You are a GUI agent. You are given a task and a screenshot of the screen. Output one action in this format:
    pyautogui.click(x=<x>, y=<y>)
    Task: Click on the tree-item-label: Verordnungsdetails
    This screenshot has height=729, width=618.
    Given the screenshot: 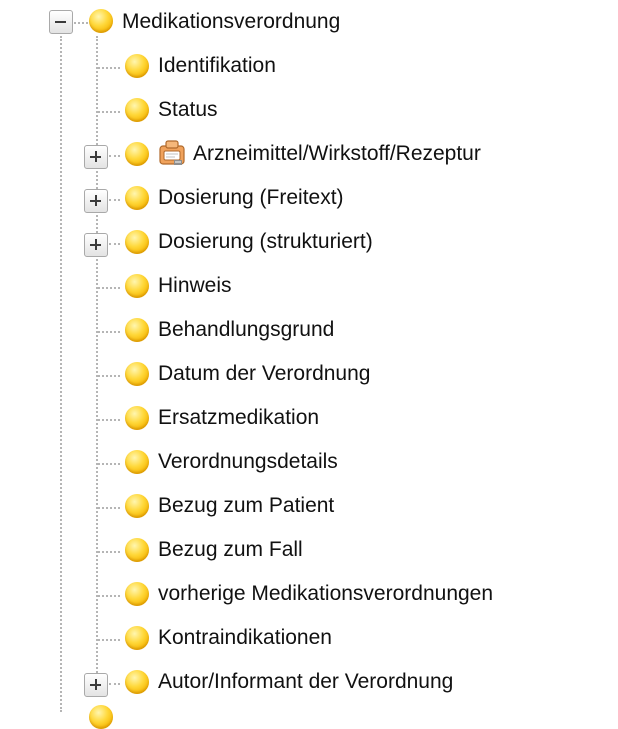 What is the action you would take?
    pyautogui.click(x=248, y=462)
    